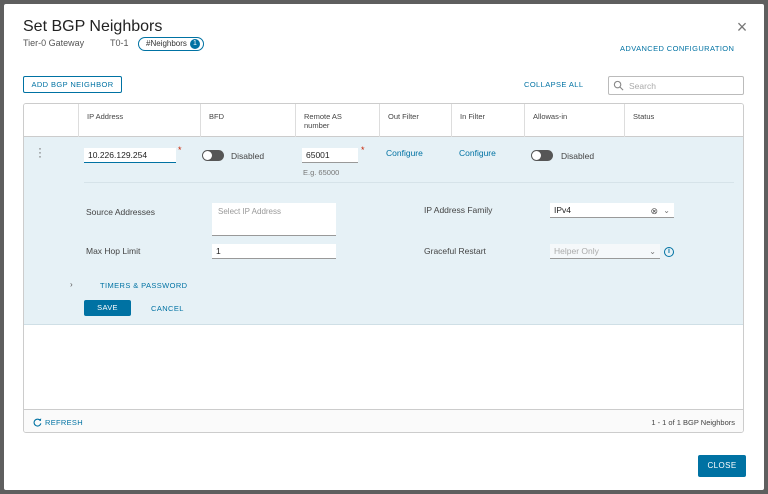  Describe the element at coordinates (669, 252) in the screenshot. I see `info-icon: i` at that location.